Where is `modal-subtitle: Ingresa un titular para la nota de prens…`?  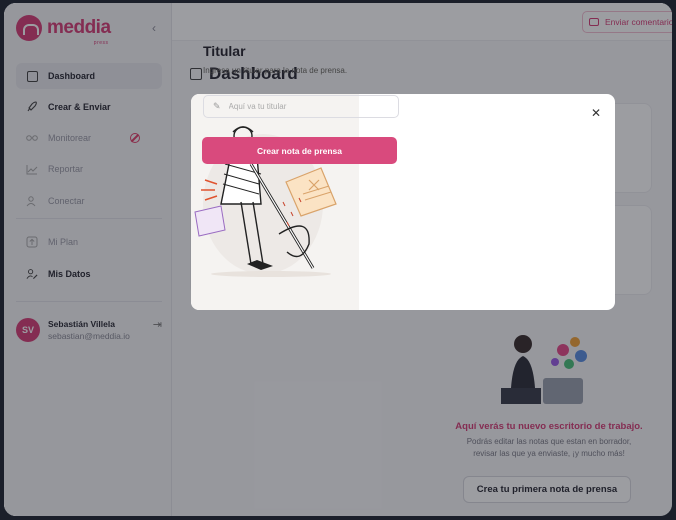 modal-subtitle: Ingresa un titular para la nota de prens… is located at coordinates (275, 70).